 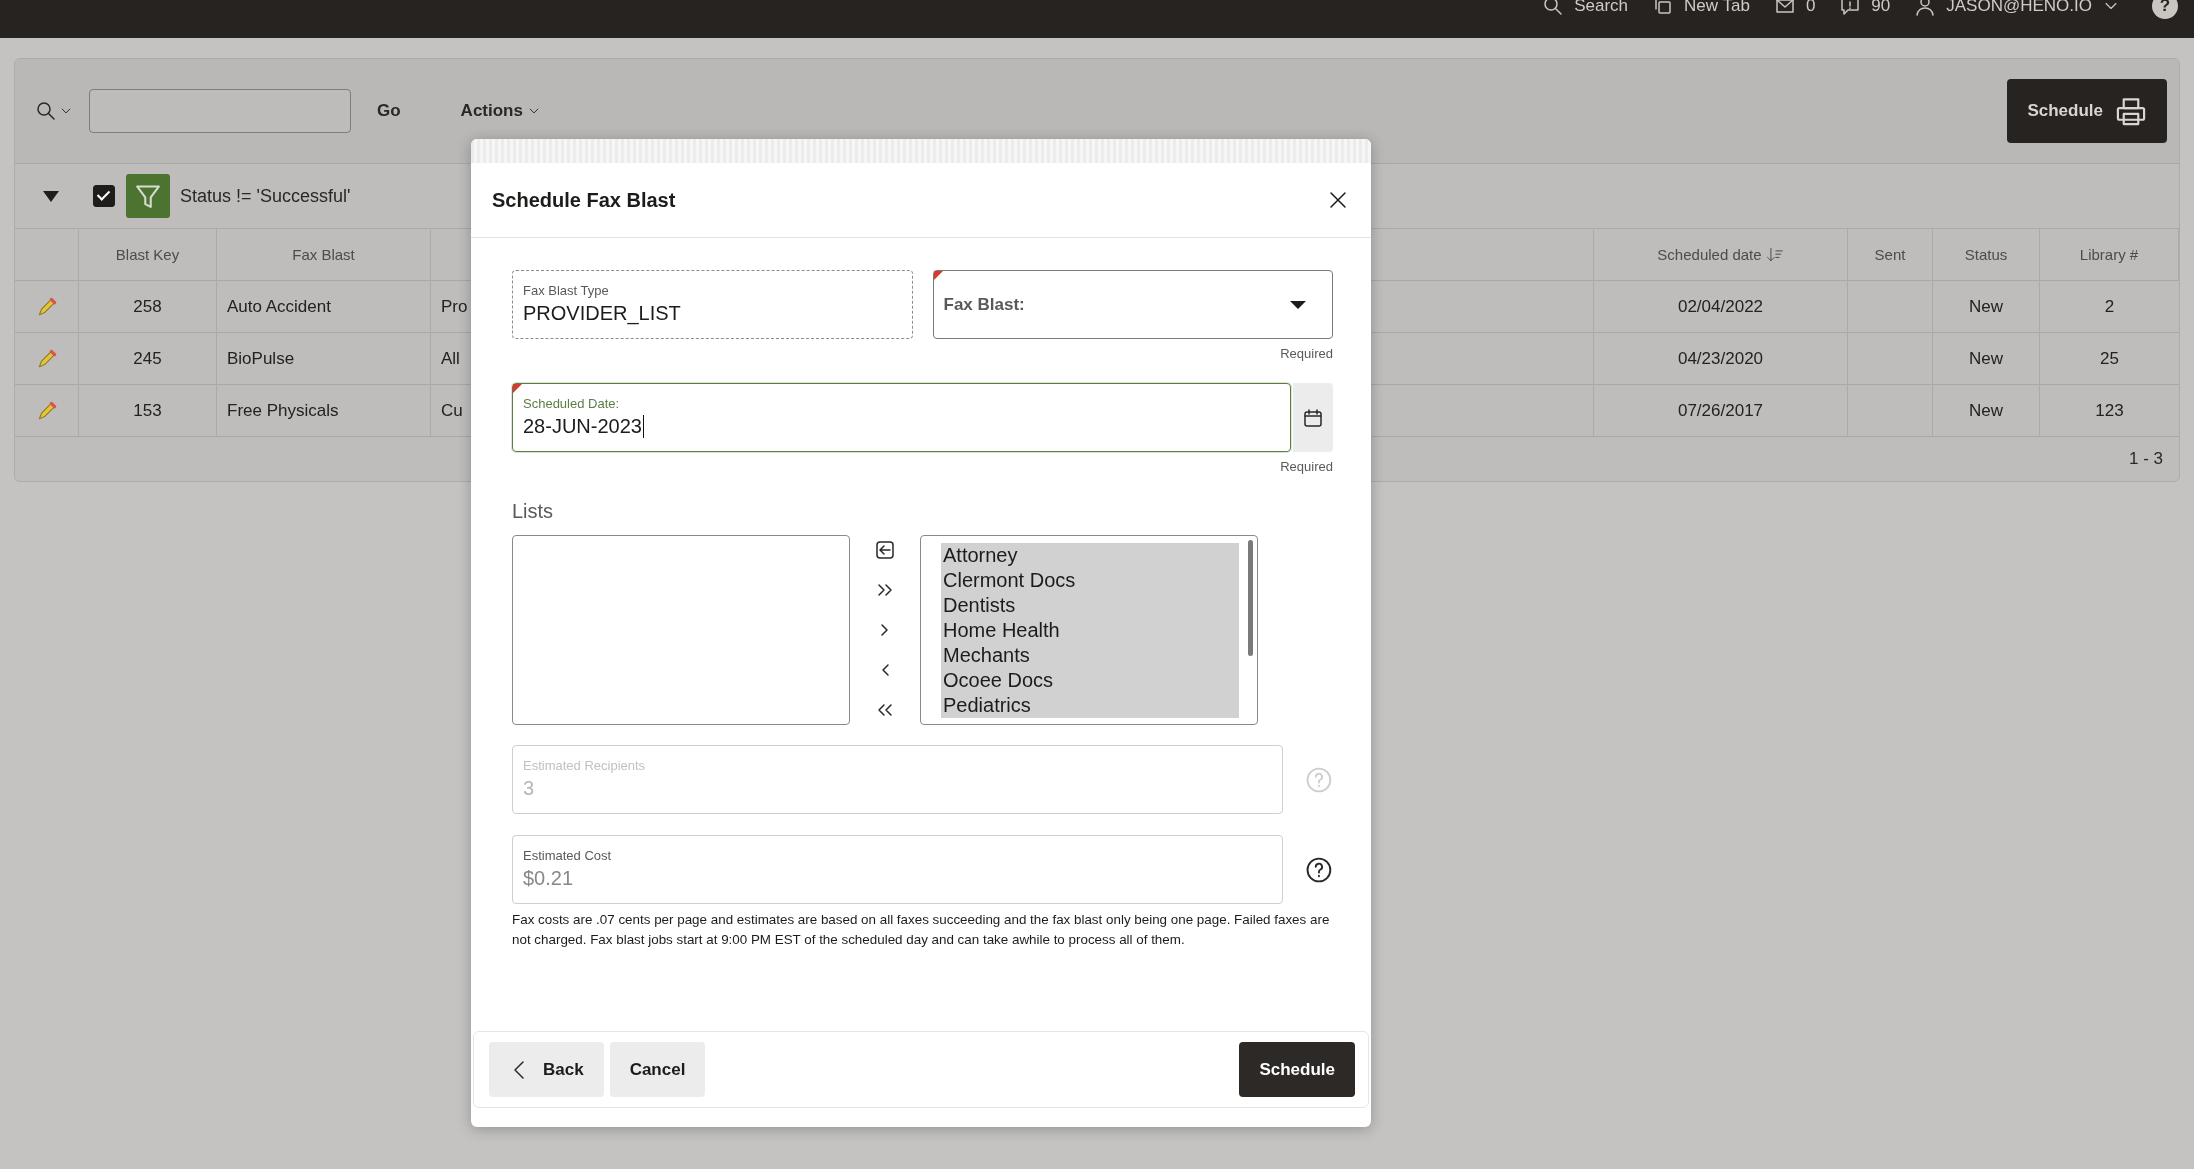 What do you see at coordinates (1810, 8) in the screenshot?
I see `top-bar-link: 0` at bounding box center [1810, 8].